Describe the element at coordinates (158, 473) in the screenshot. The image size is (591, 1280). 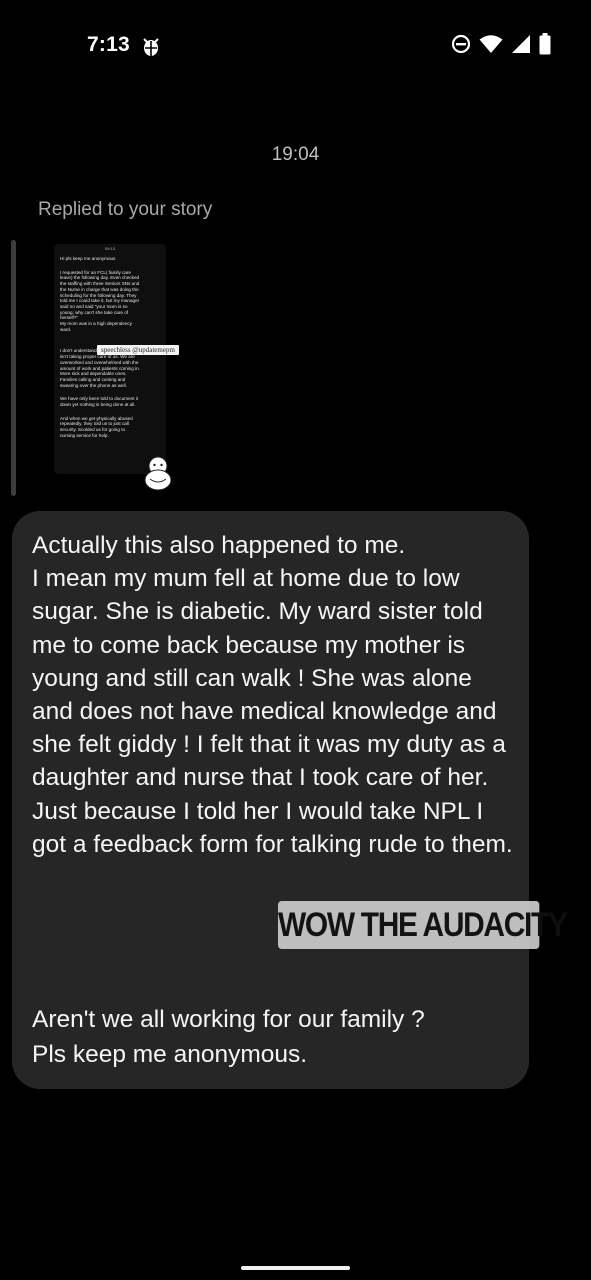
I see `sticker-character-icon` at that location.